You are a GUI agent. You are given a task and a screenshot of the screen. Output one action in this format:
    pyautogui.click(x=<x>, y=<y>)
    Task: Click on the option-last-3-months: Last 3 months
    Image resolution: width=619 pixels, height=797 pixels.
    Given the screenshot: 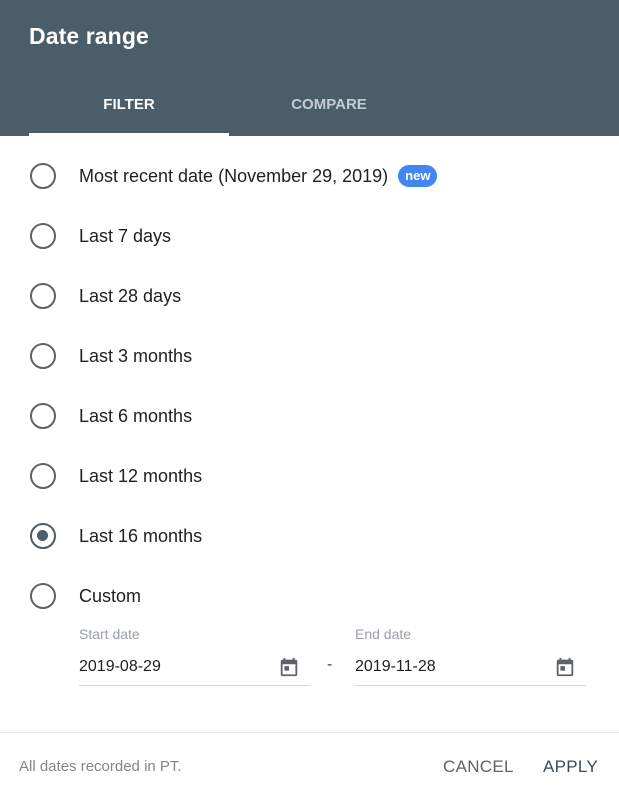 What is the action you would take?
    pyautogui.click(x=310, y=356)
    